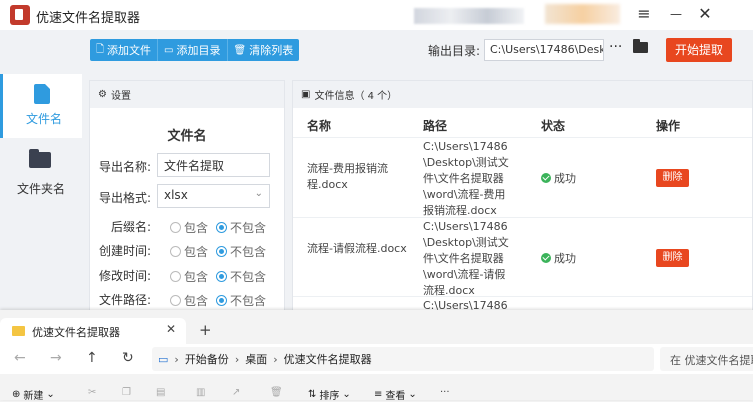 Image resolution: width=753 pixels, height=402 pixels. I want to click on cut-icon: ✂, so click(92, 392).